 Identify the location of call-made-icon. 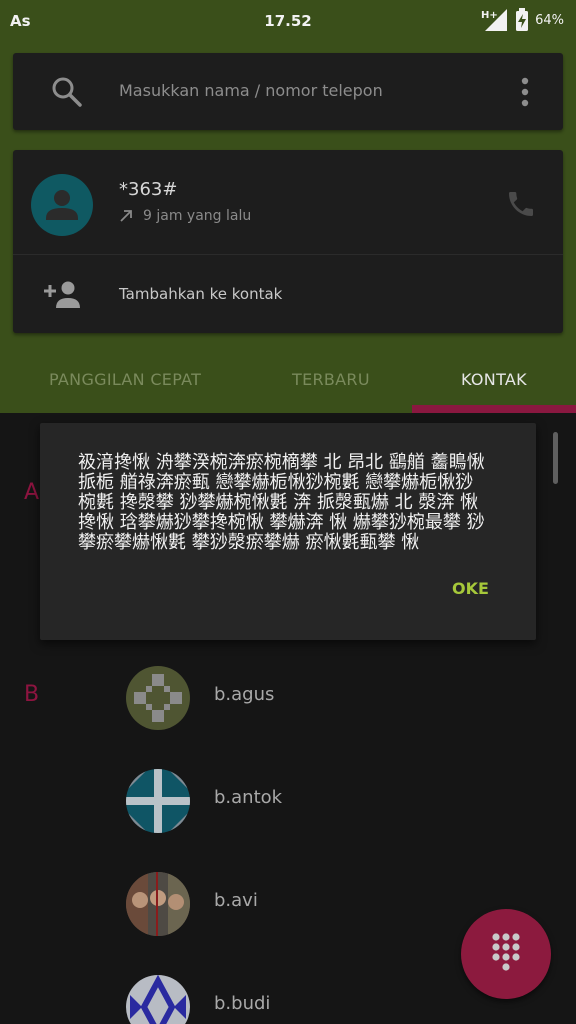
(126, 216).